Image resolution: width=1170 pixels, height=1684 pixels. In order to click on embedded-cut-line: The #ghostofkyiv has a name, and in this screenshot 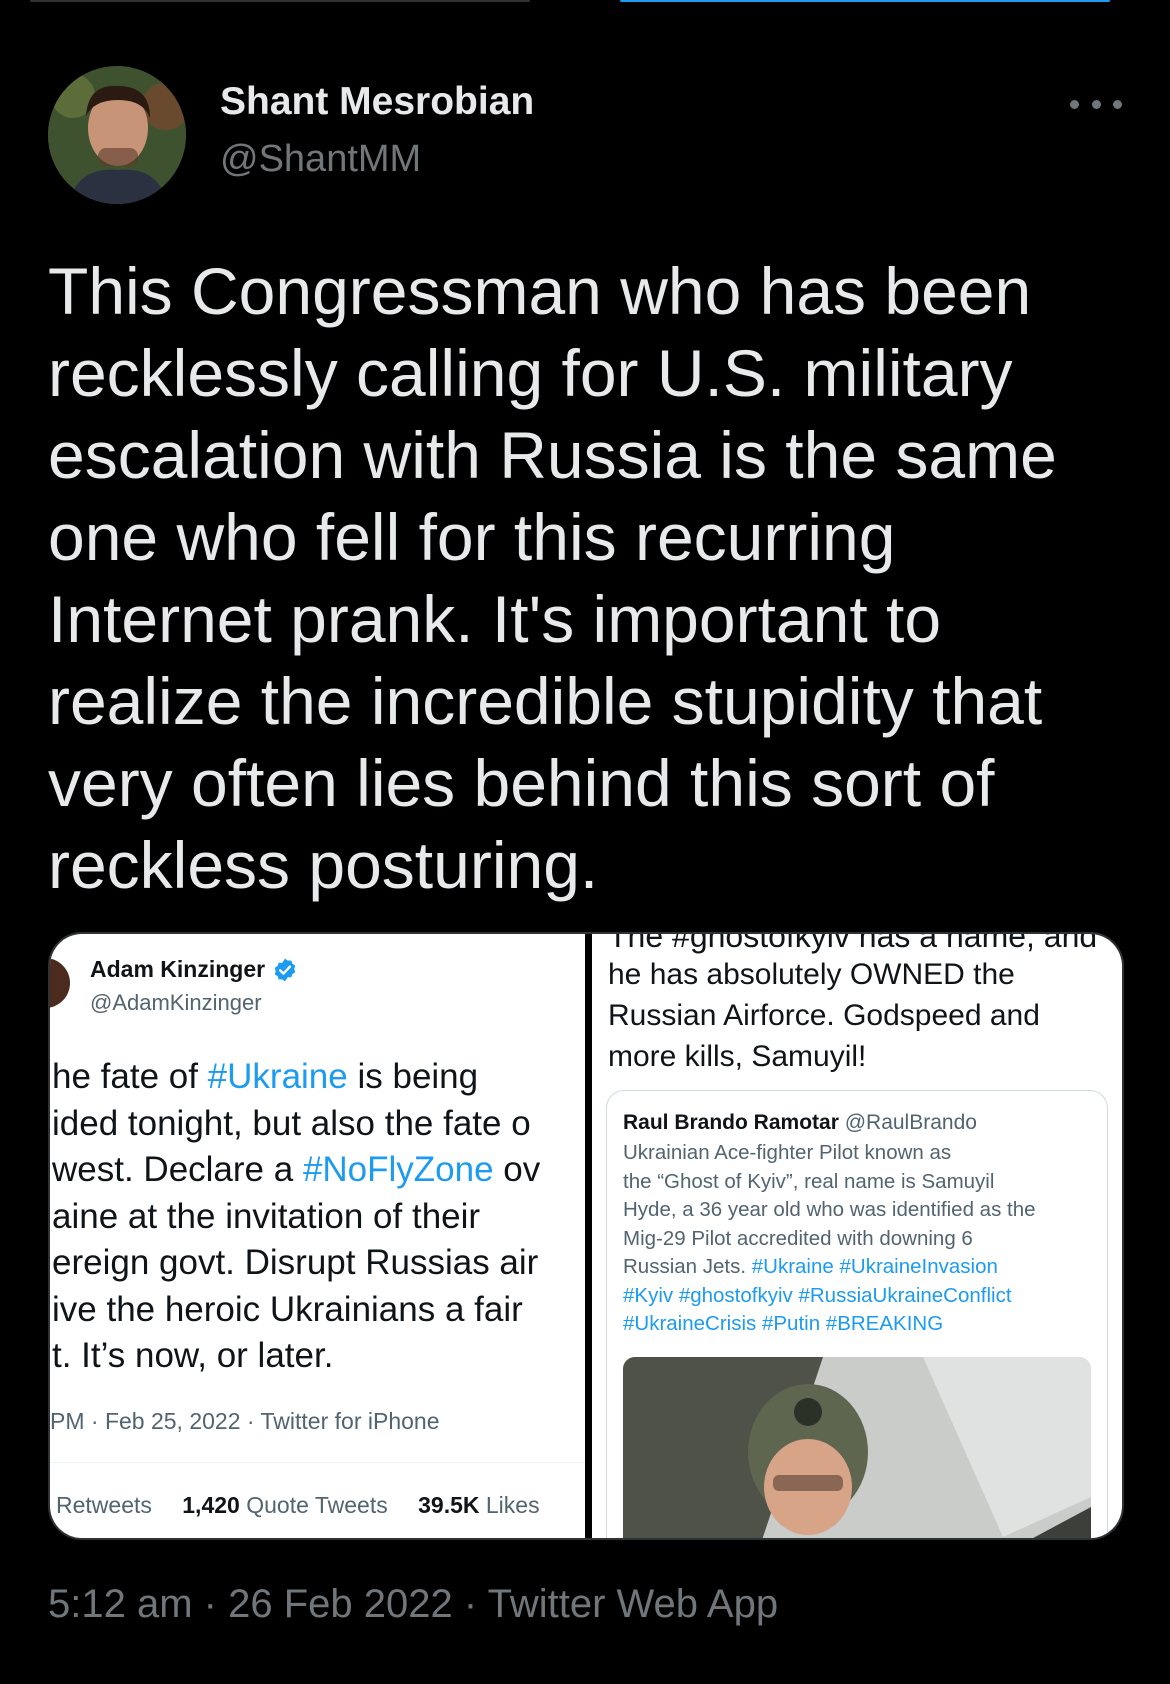, I will do `click(853, 944)`.